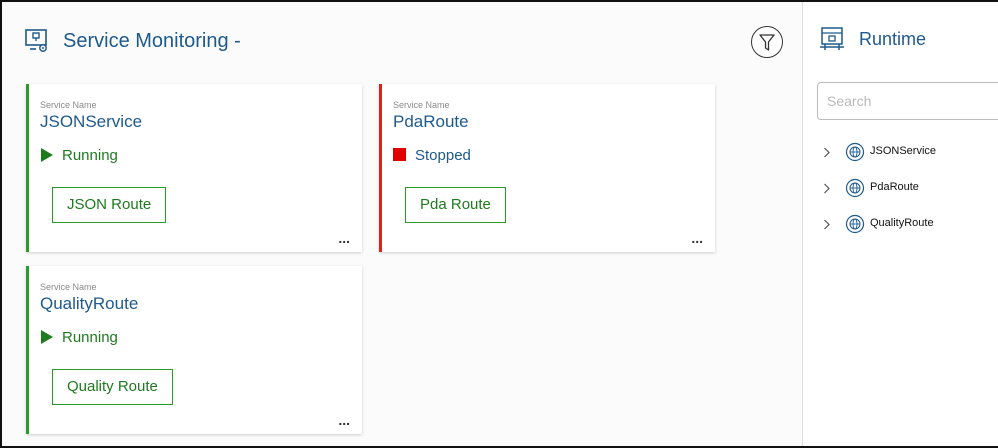 Image resolution: width=998 pixels, height=448 pixels. Describe the element at coordinates (431, 121) in the screenshot. I see `service-name: PdaRoute` at that location.